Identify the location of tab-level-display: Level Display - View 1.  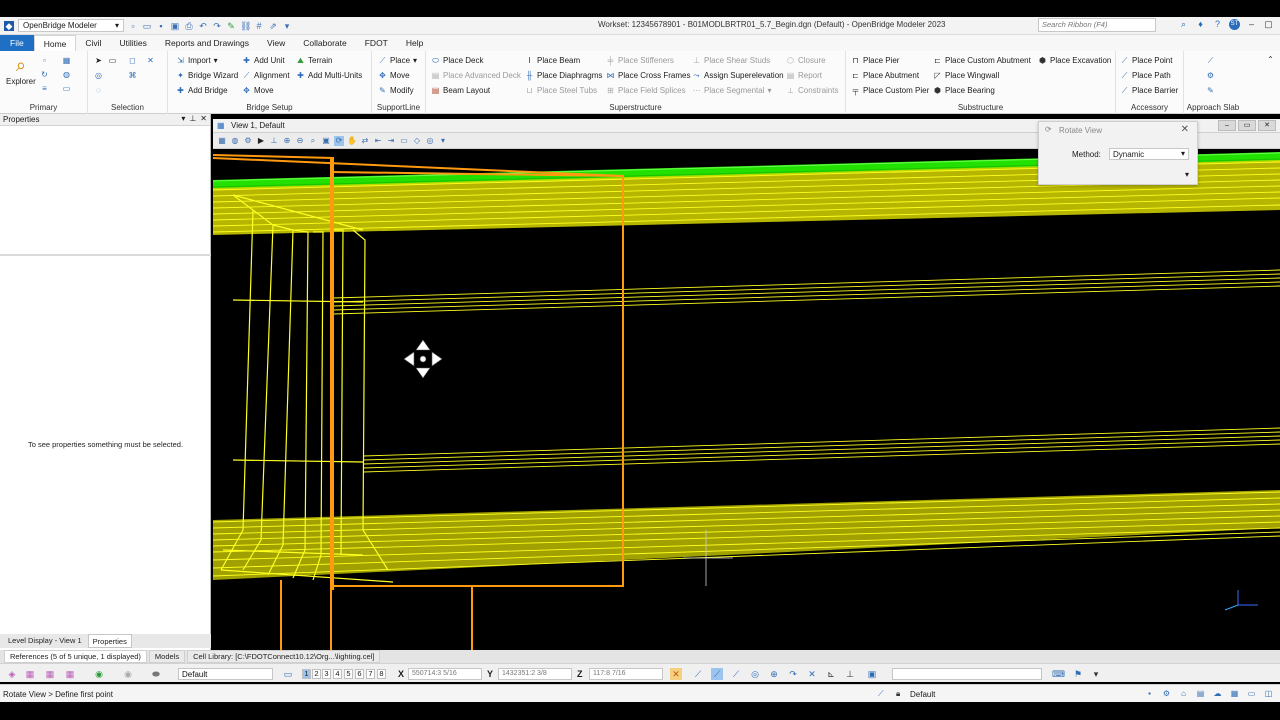
(45, 641).